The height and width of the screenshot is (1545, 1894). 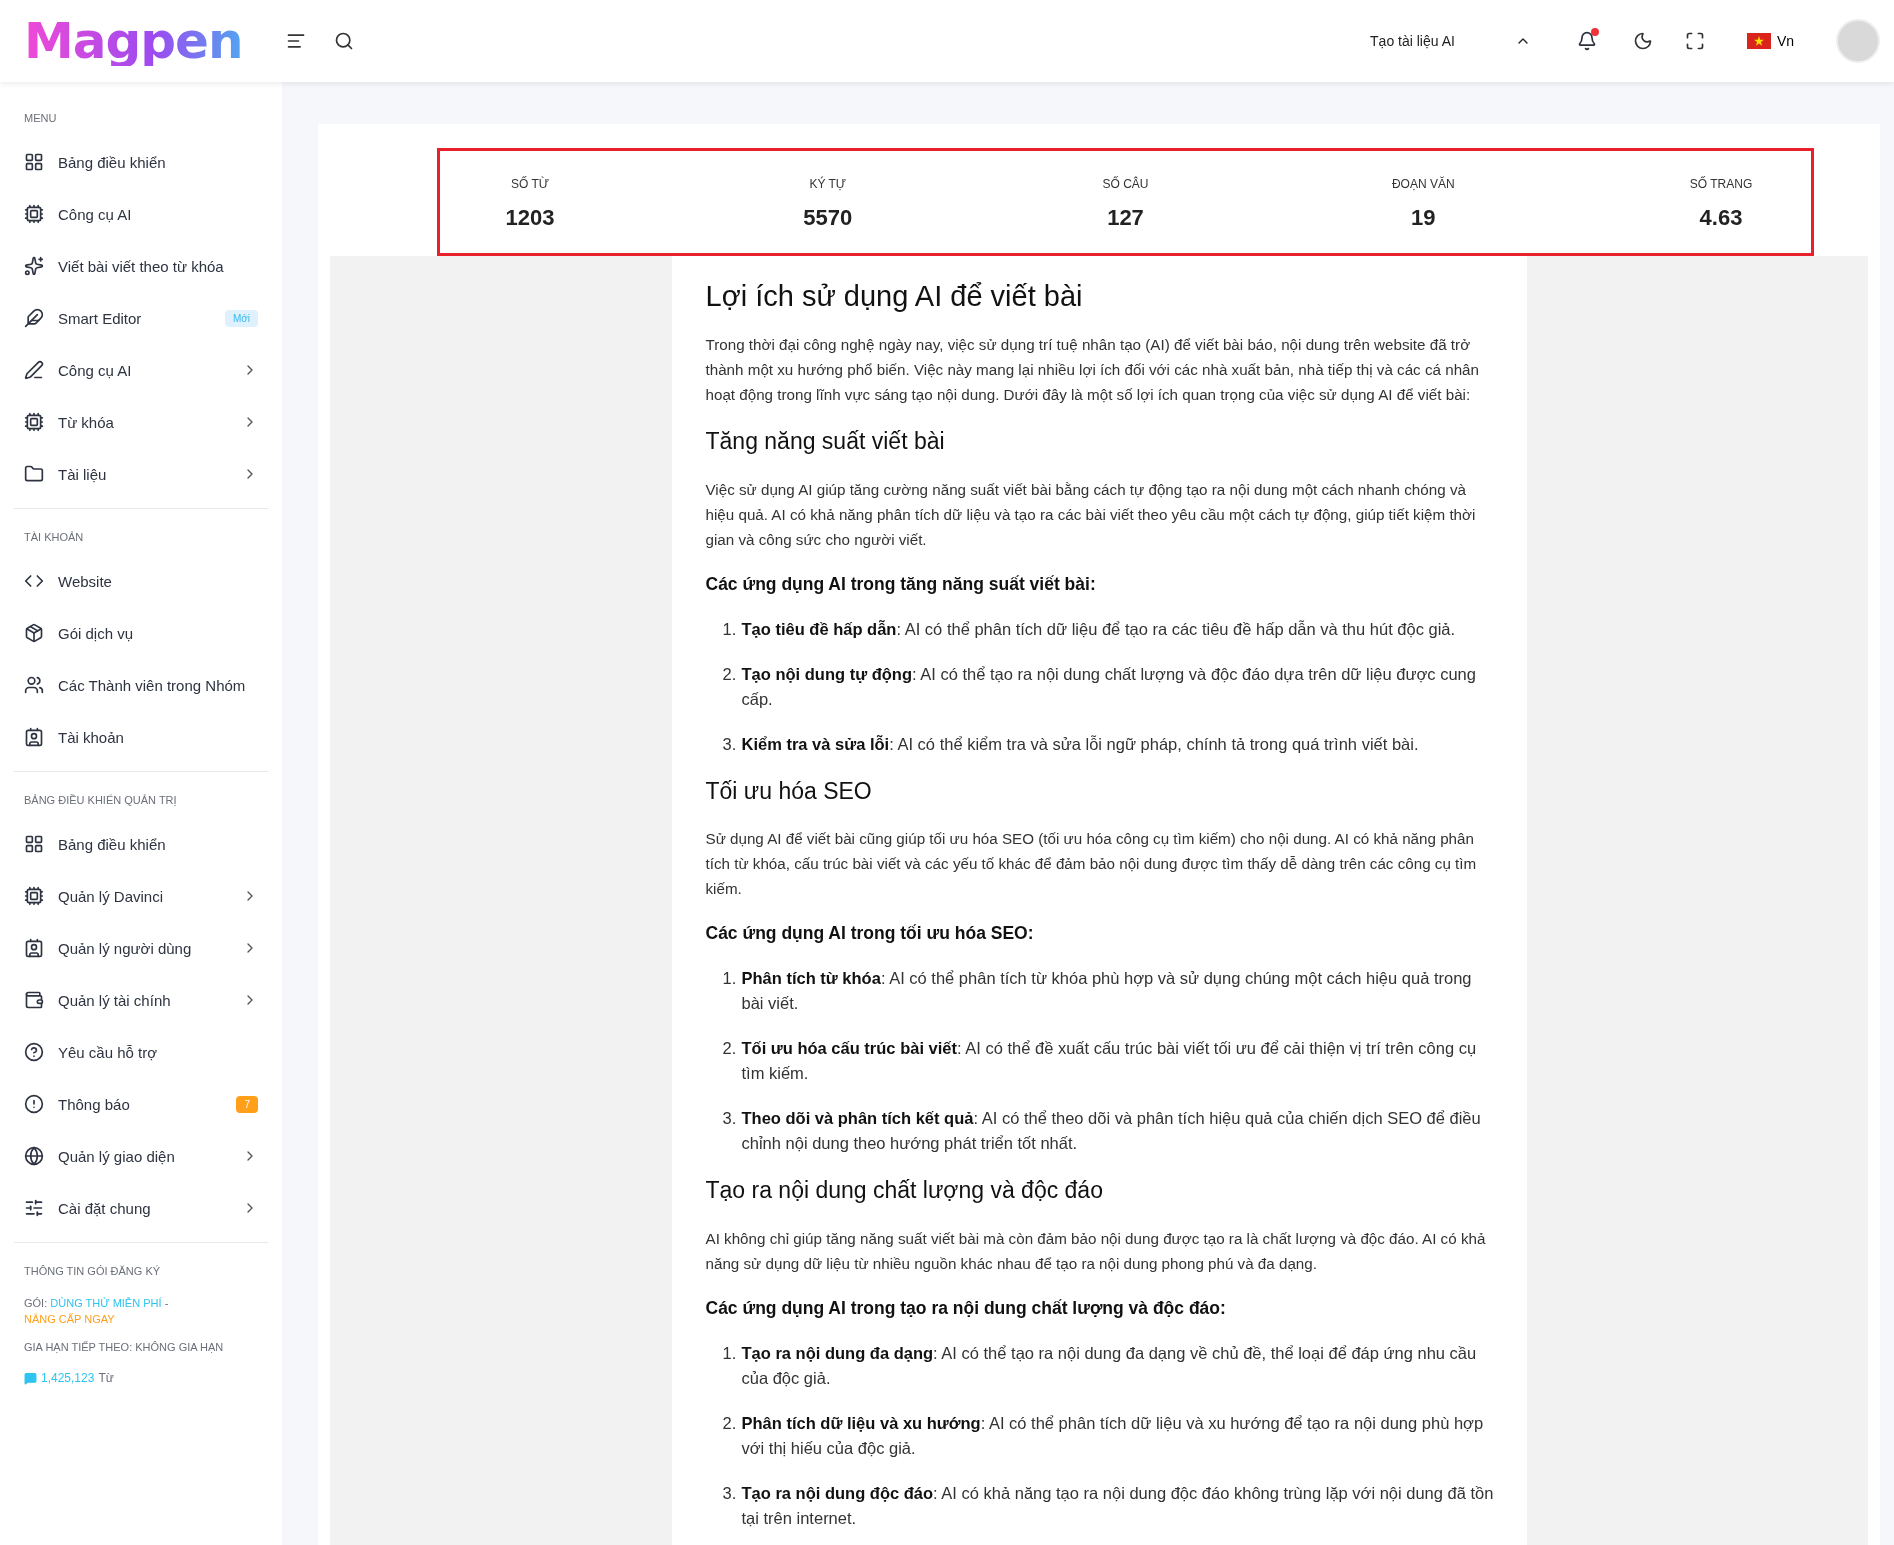 I want to click on list-item: Phân tích từ khóa: AI có thể phân tích từ khóa phù hợp và sử dụng chúng một cách hiệu quả trong bài viết., so click(x=1107, y=991).